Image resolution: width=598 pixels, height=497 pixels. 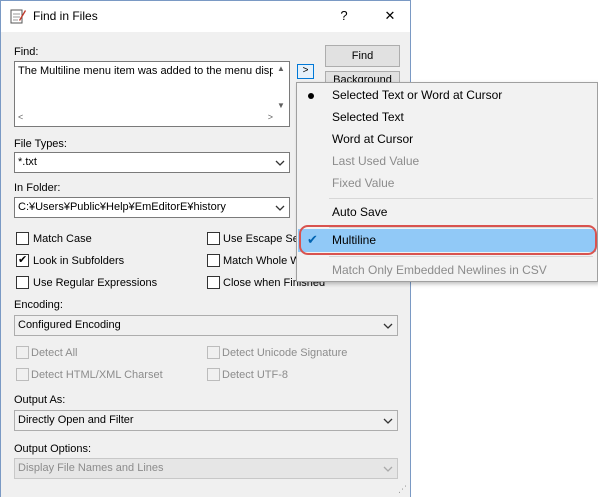 I want to click on detect-html-xml-charset-label: Detect HTML/XML Charset, so click(x=97, y=375).